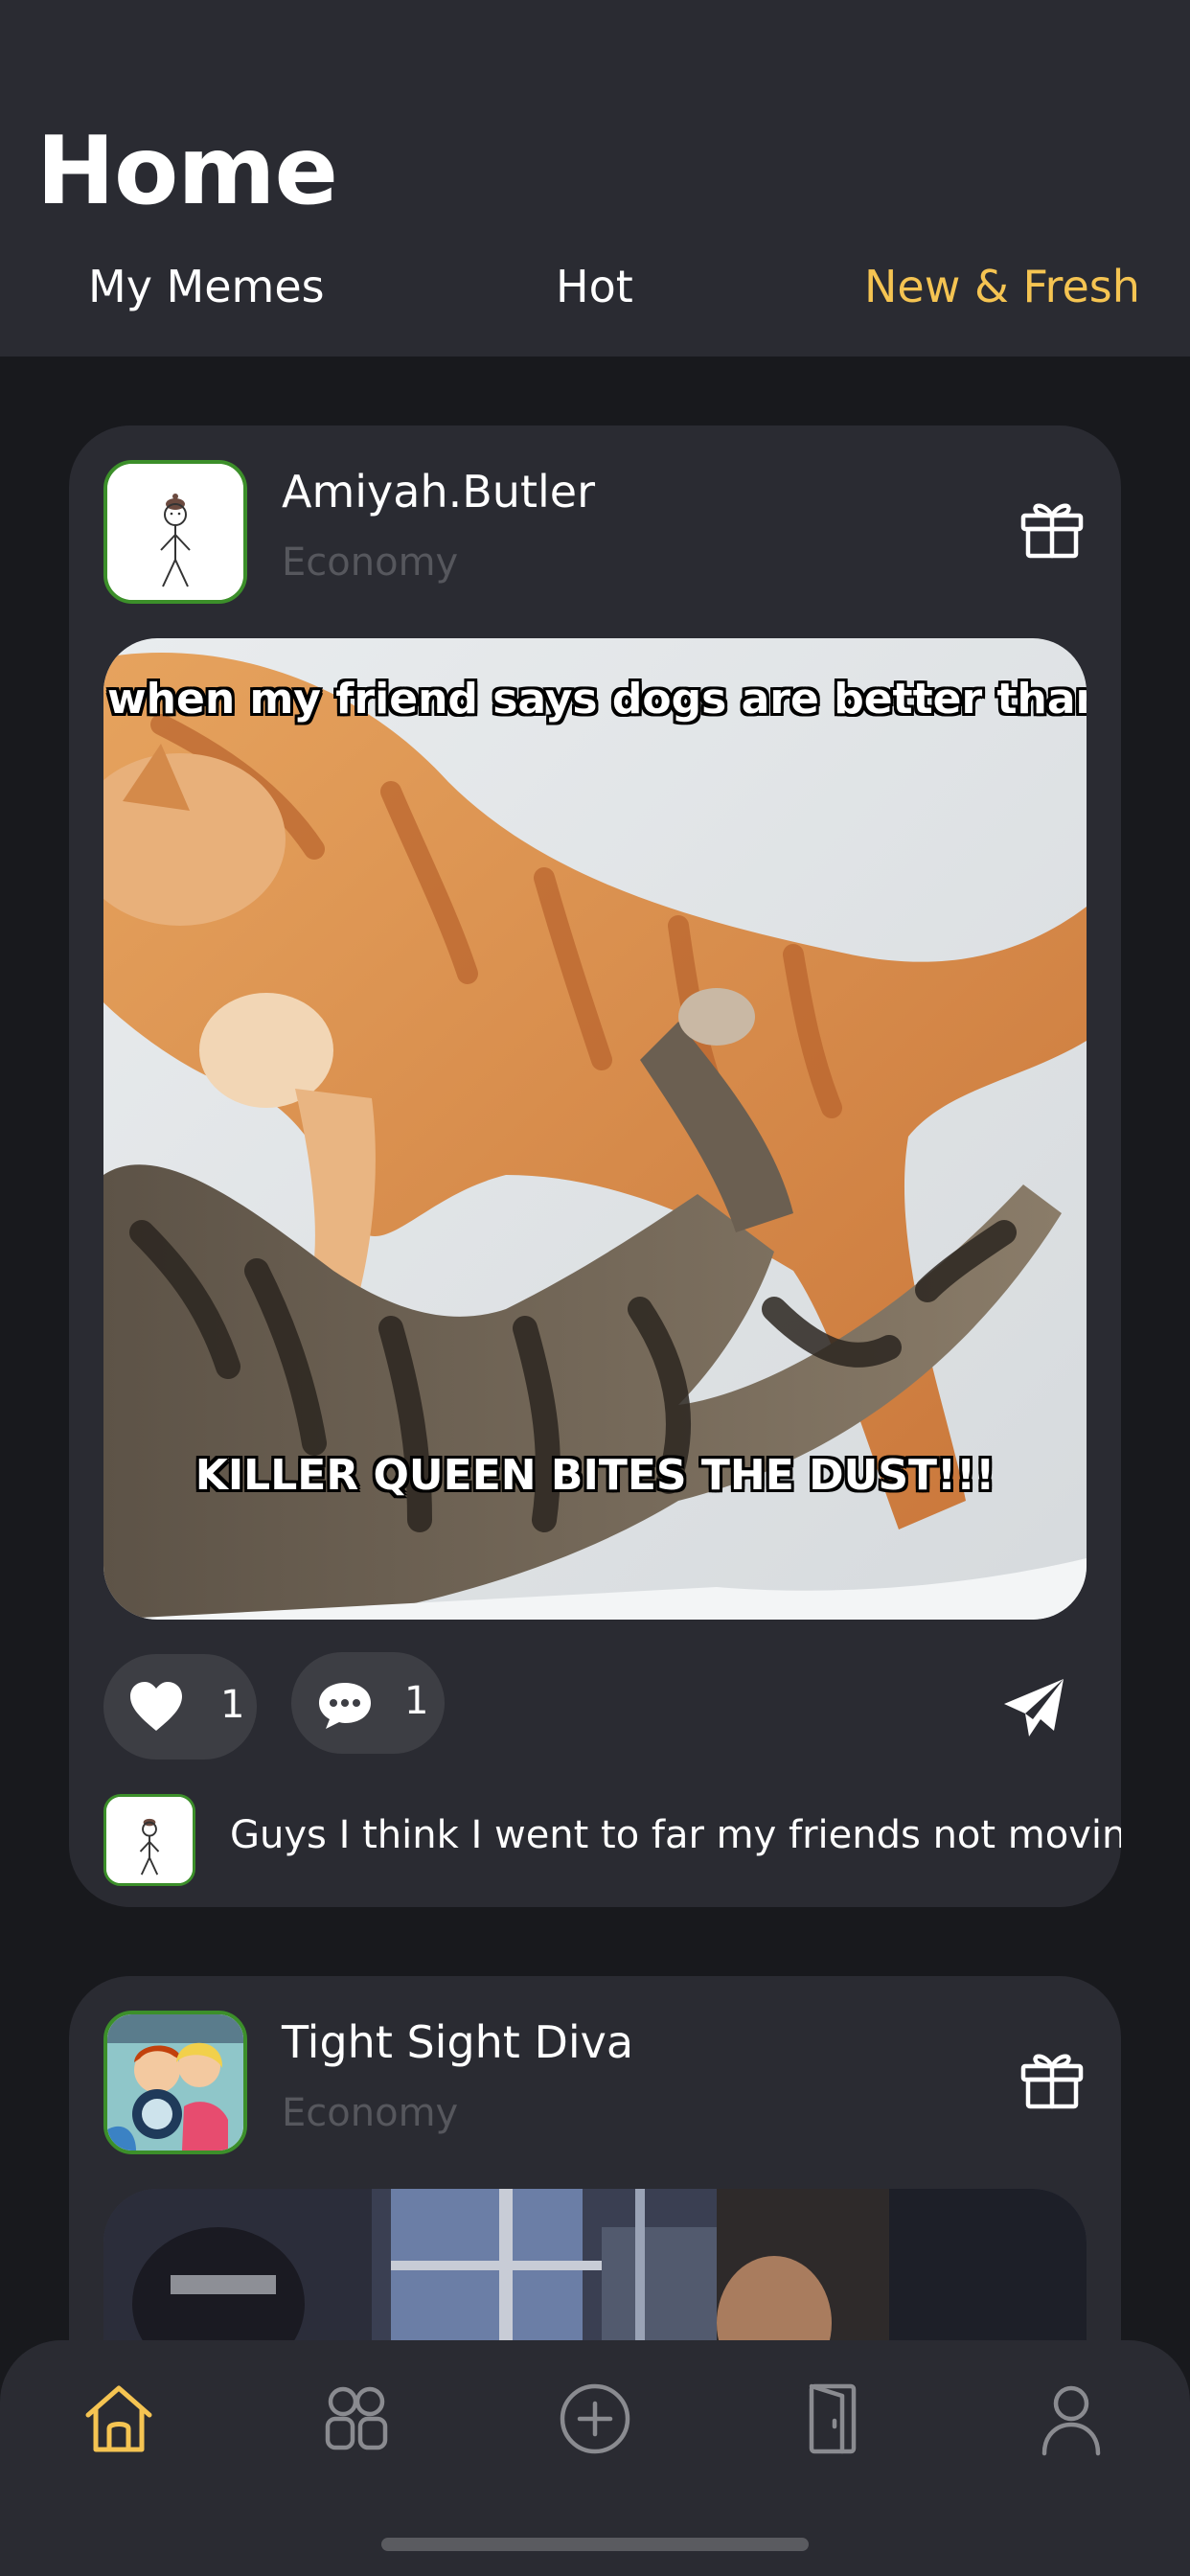 This screenshot has width=1190, height=2576. Describe the element at coordinates (595, 178) in the screenshot. I see `header: Home My Memes Hot New & Fresh` at that location.